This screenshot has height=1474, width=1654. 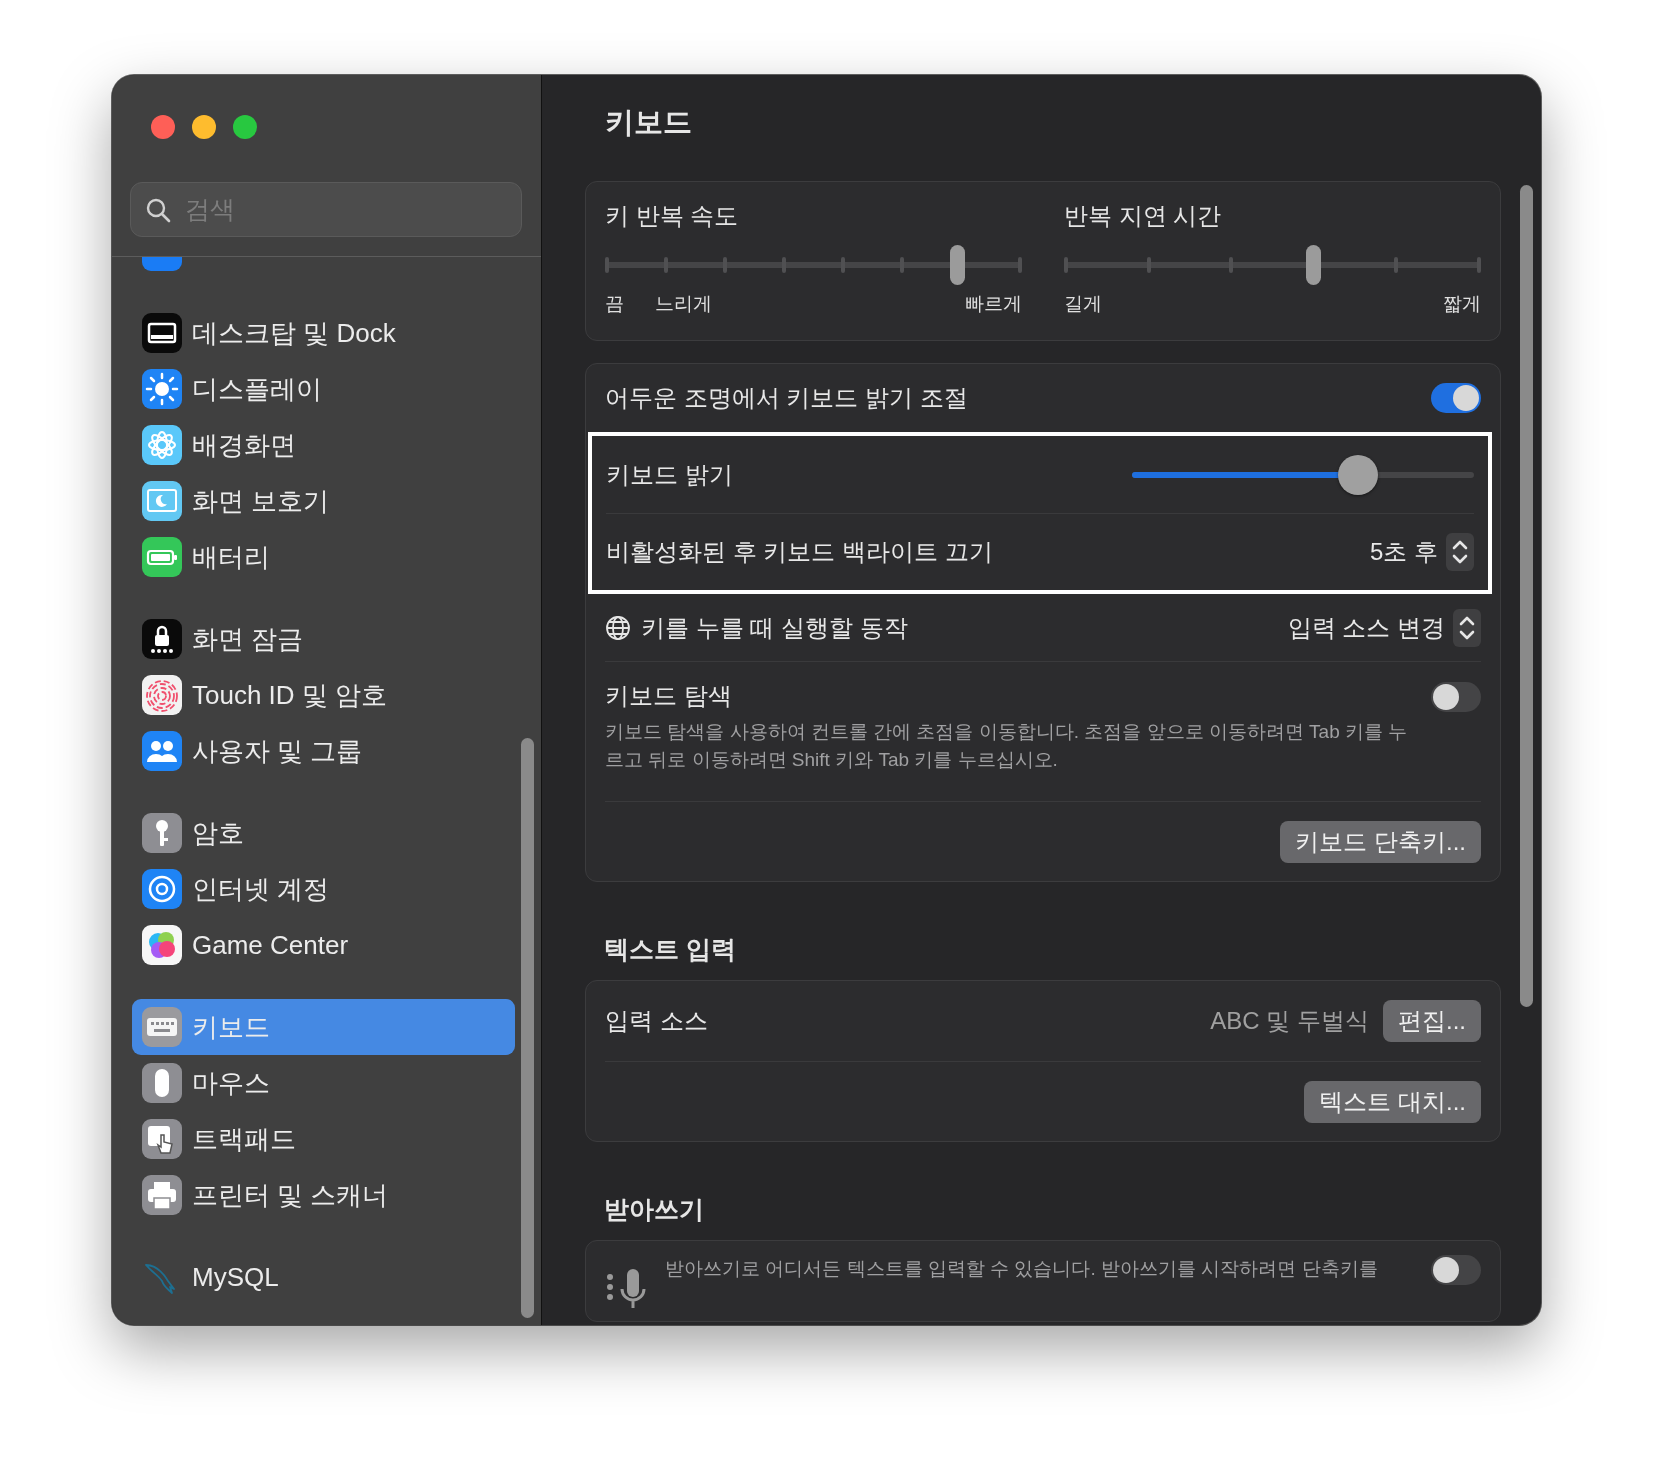 I want to click on sidebar-item: 화면 보호기, so click(x=323, y=501).